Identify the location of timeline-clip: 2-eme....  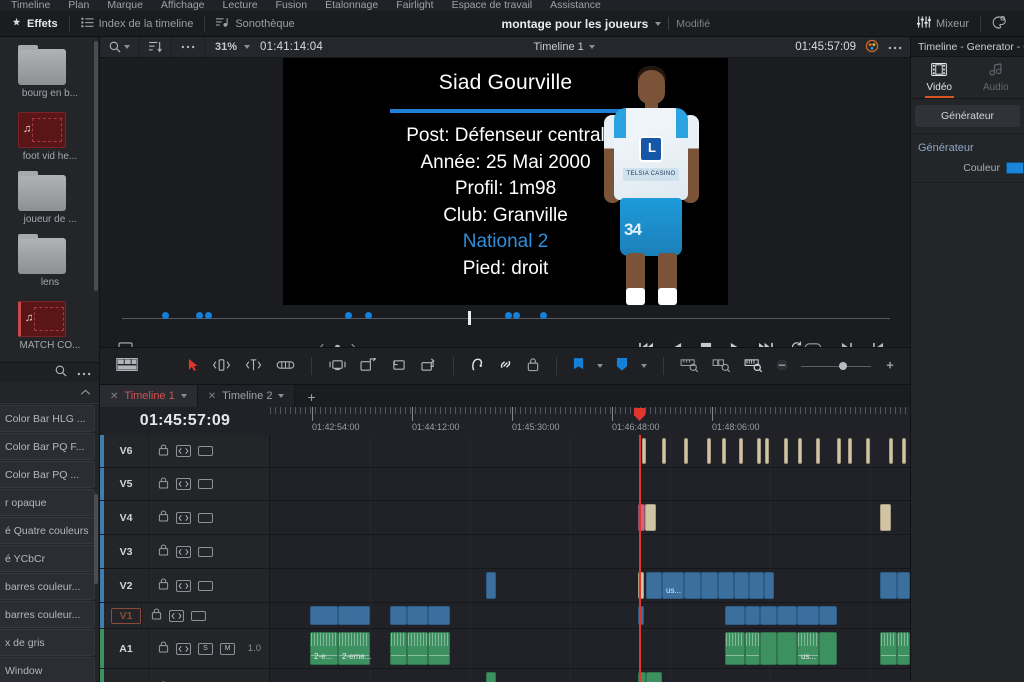
(354, 648).